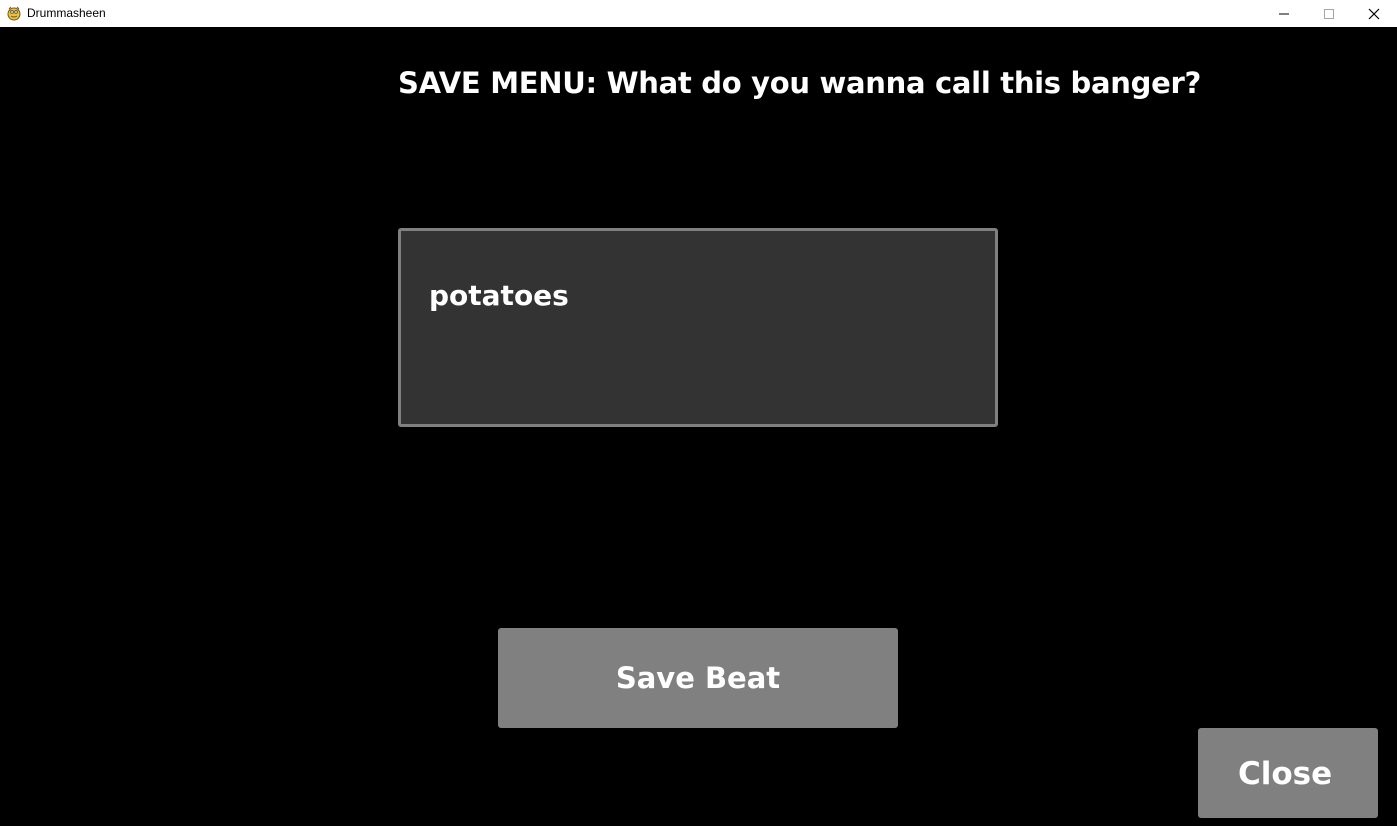 The image size is (1397, 826). What do you see at coordinates (698, 327) in the screenshot?
I see `beat-name-input: potatoes` at bounding box center [698, 327].